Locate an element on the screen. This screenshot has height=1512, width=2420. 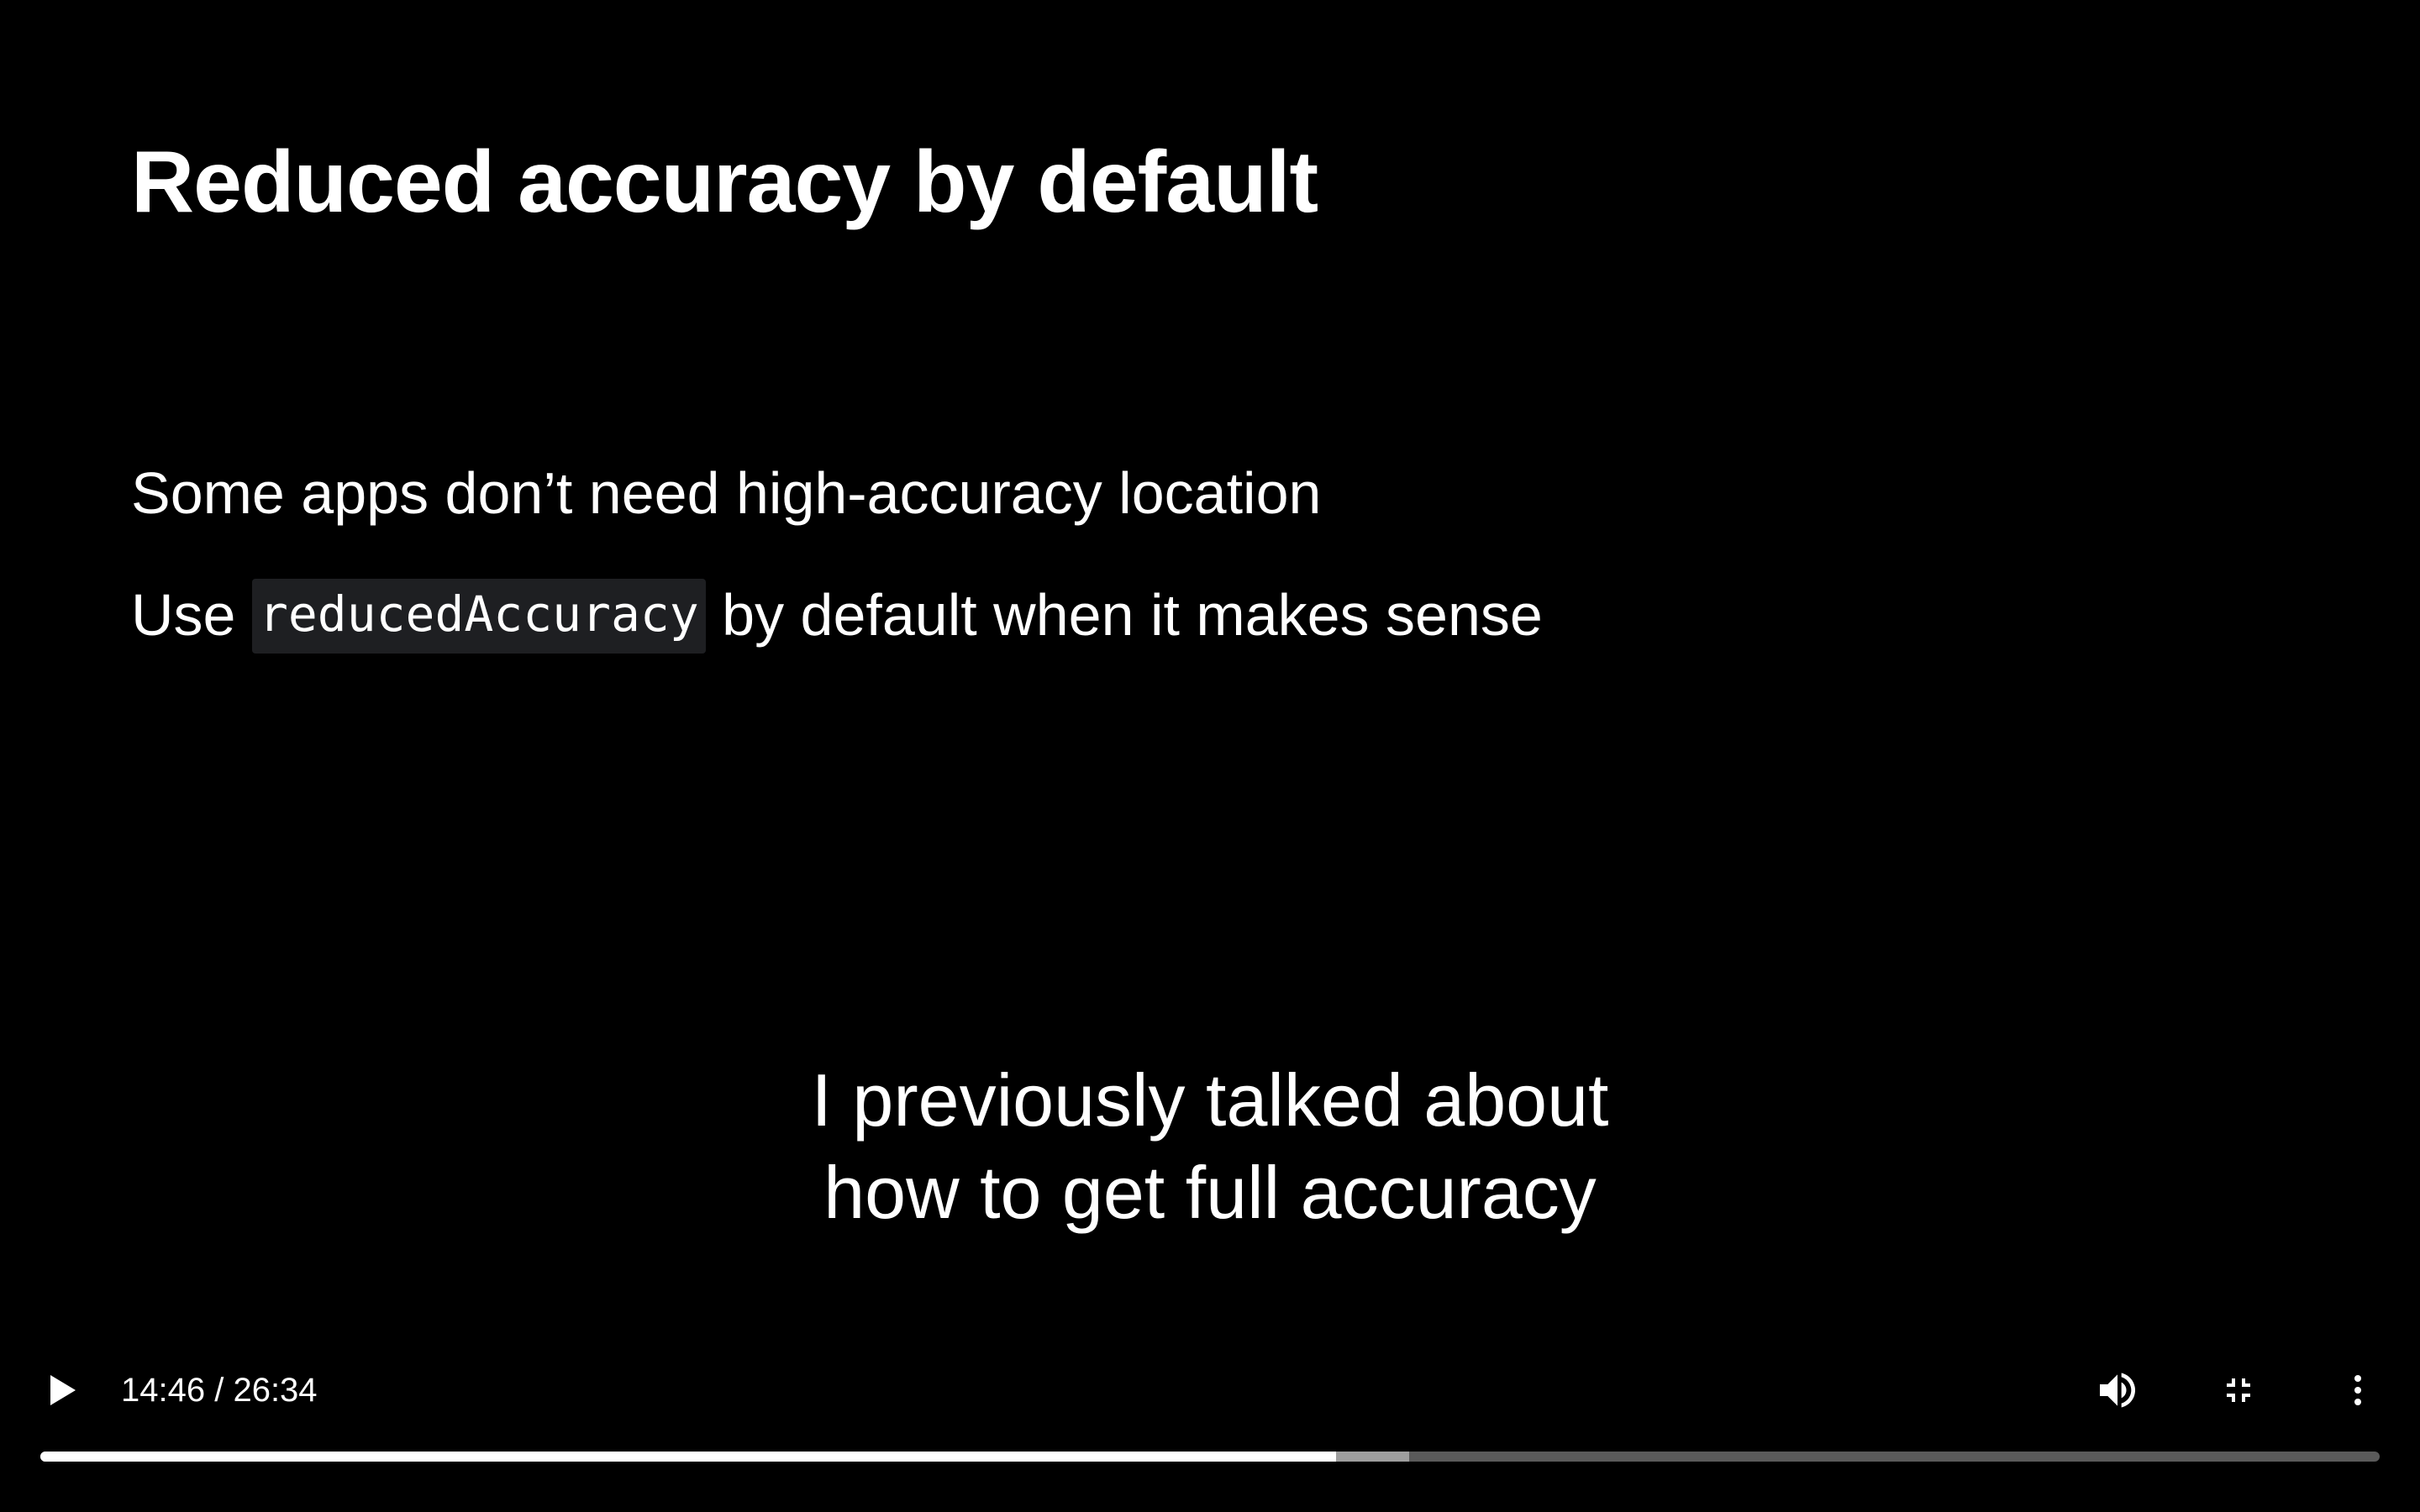
bullet-2-suffix: by default when it makes sense is located at coordinates (1124, 615).